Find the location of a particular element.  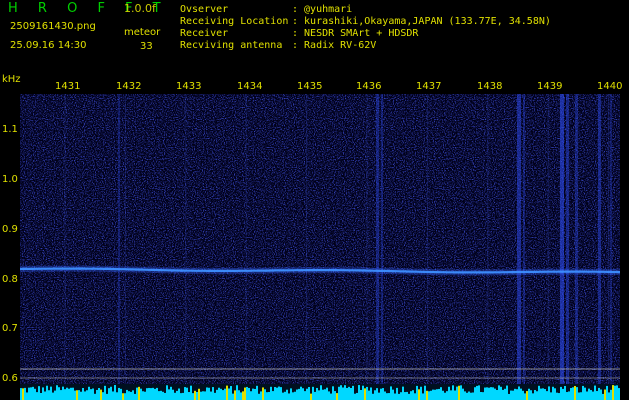

info-row-receiver: Receiver: NESDR SMArt + HDSDR is located at coordinates (299, 33).